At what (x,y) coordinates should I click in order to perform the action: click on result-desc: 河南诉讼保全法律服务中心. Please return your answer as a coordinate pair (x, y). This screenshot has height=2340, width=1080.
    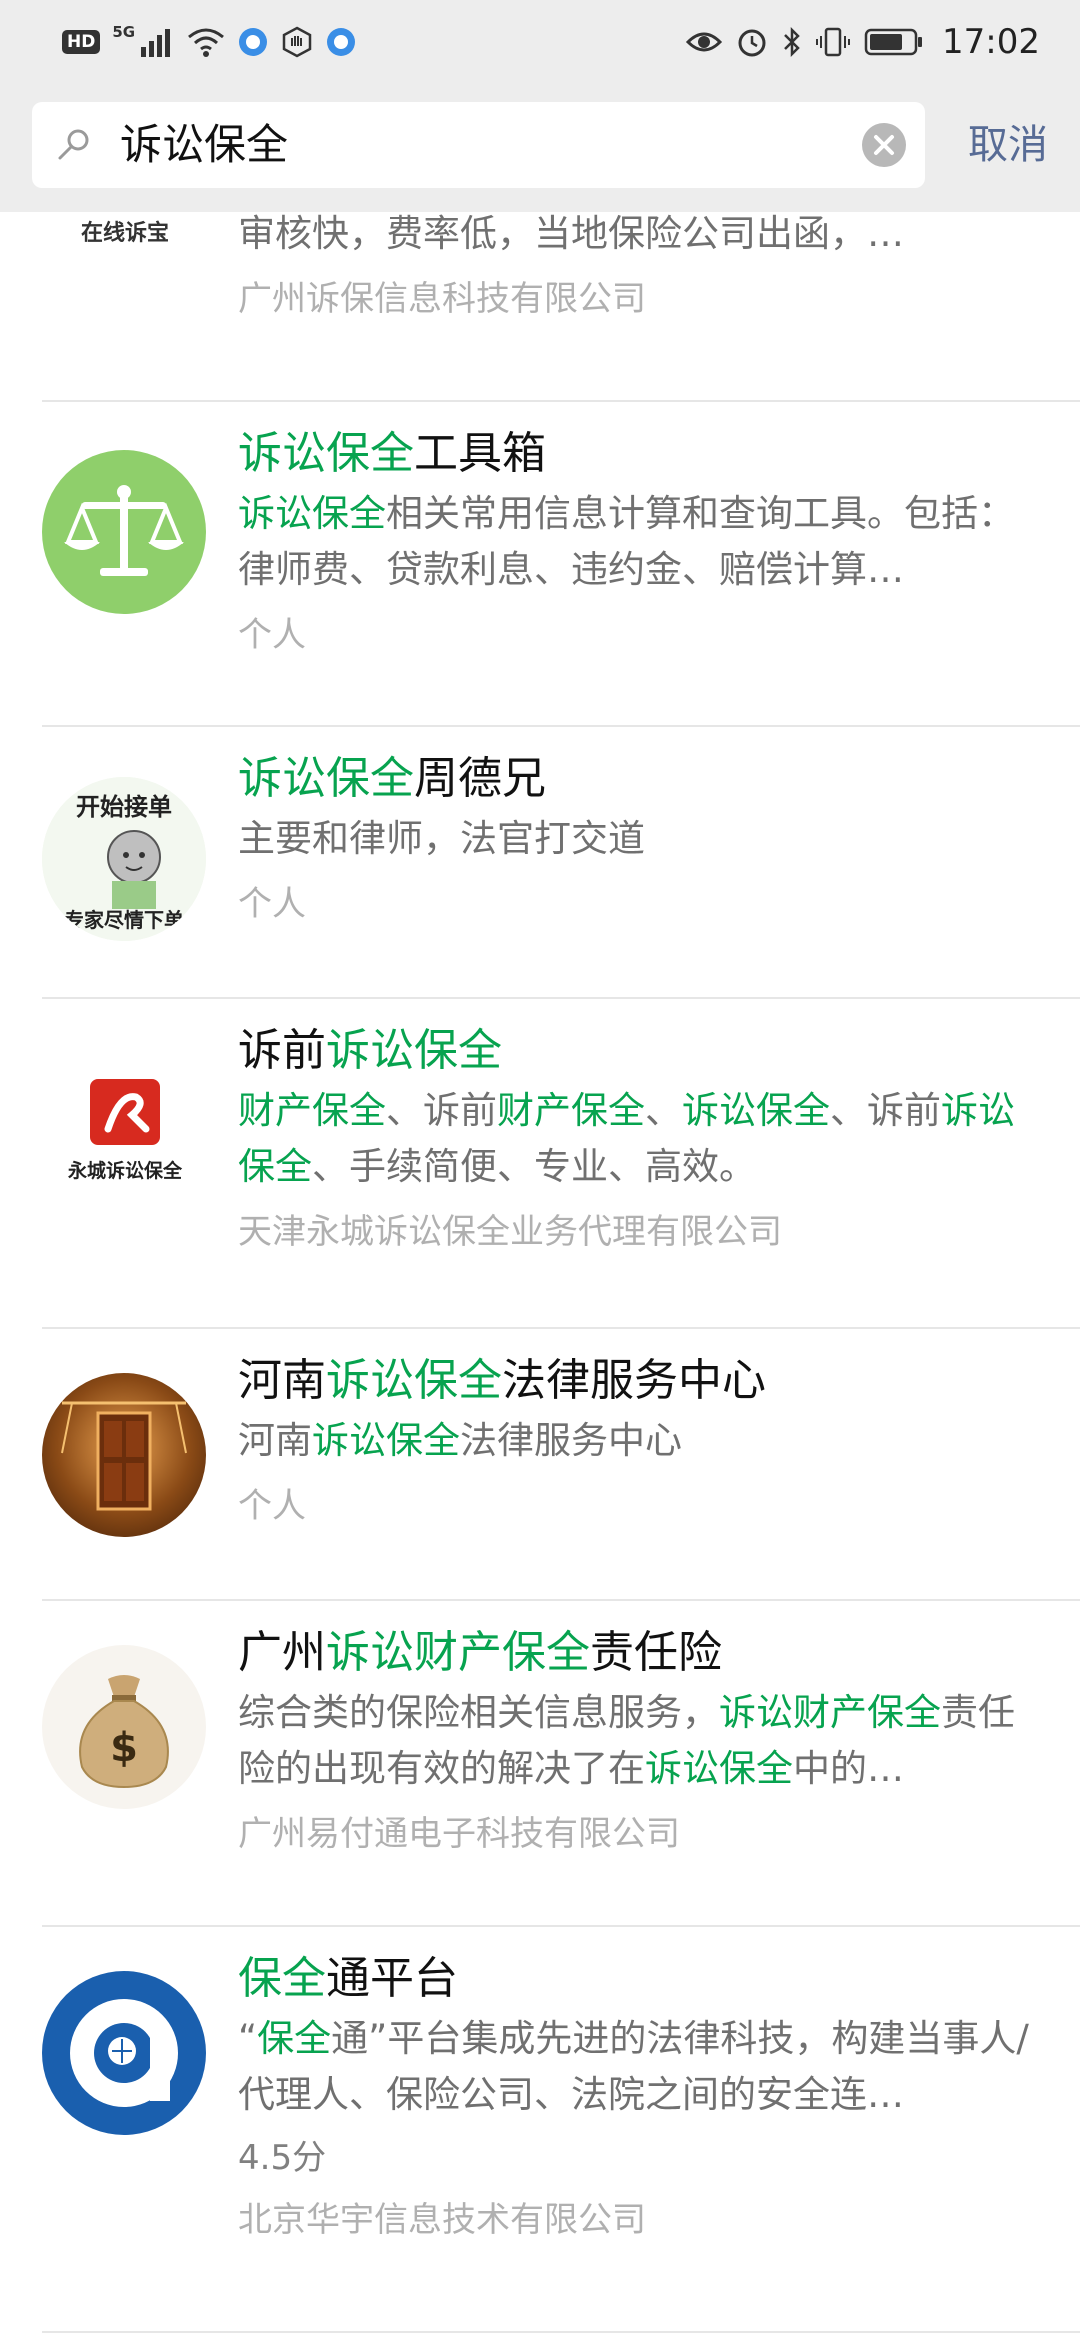
    Looking at the image, I should click on (638, 1441).